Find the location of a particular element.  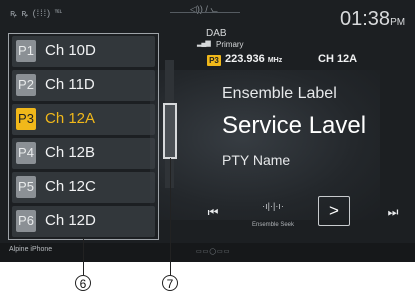

ensemble-label: Ensemble Label is located at coordinates (279, 93).